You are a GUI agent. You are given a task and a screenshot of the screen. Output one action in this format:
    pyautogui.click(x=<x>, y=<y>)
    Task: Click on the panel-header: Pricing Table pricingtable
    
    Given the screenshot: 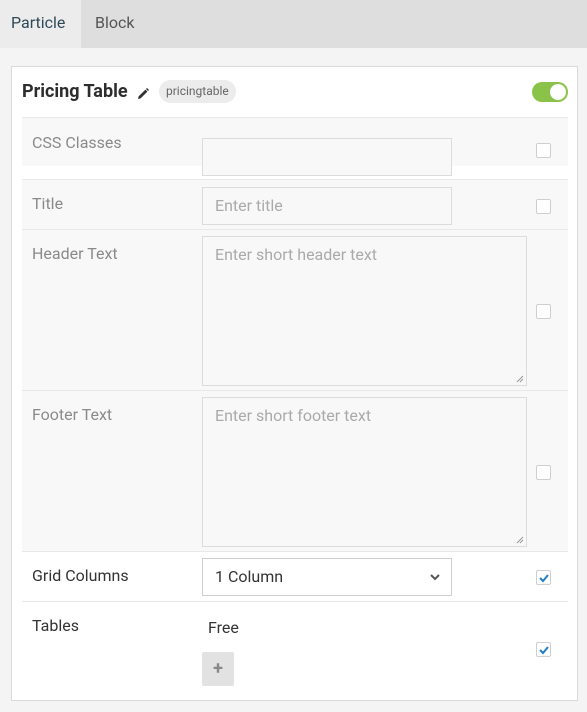 What is the action you would take?
    pyautogui.click(x=294, y=92)
    